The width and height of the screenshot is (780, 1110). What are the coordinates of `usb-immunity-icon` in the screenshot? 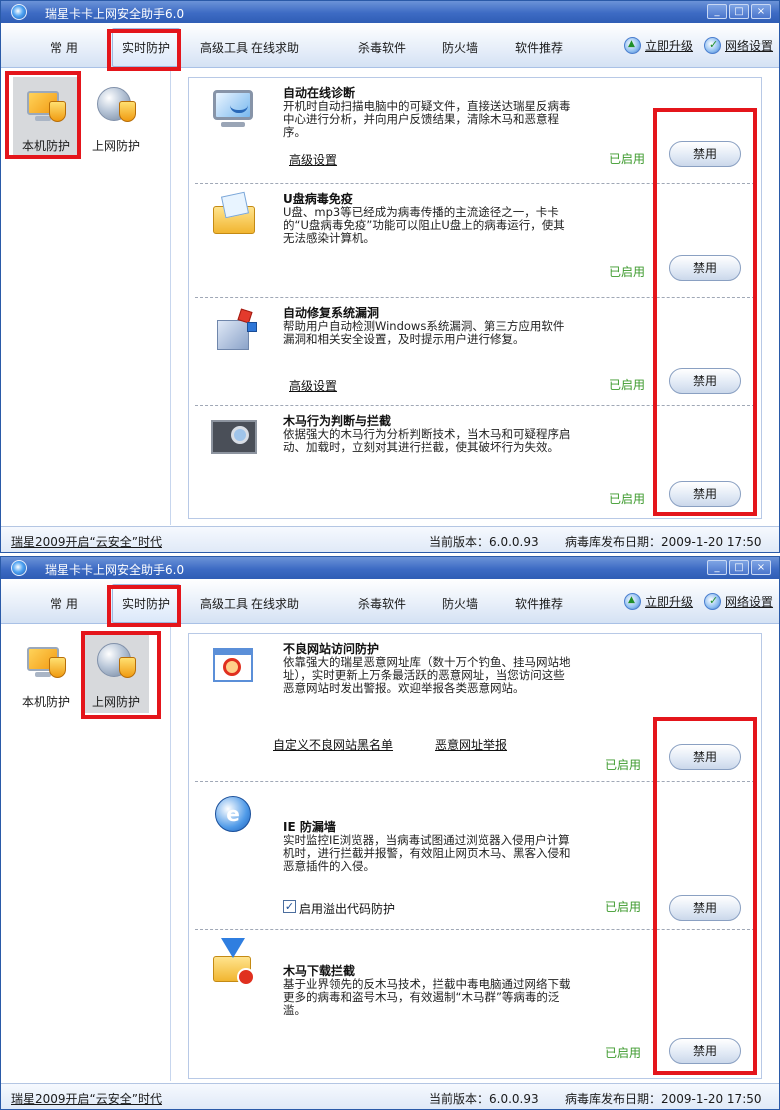 It's located at (234, 216).